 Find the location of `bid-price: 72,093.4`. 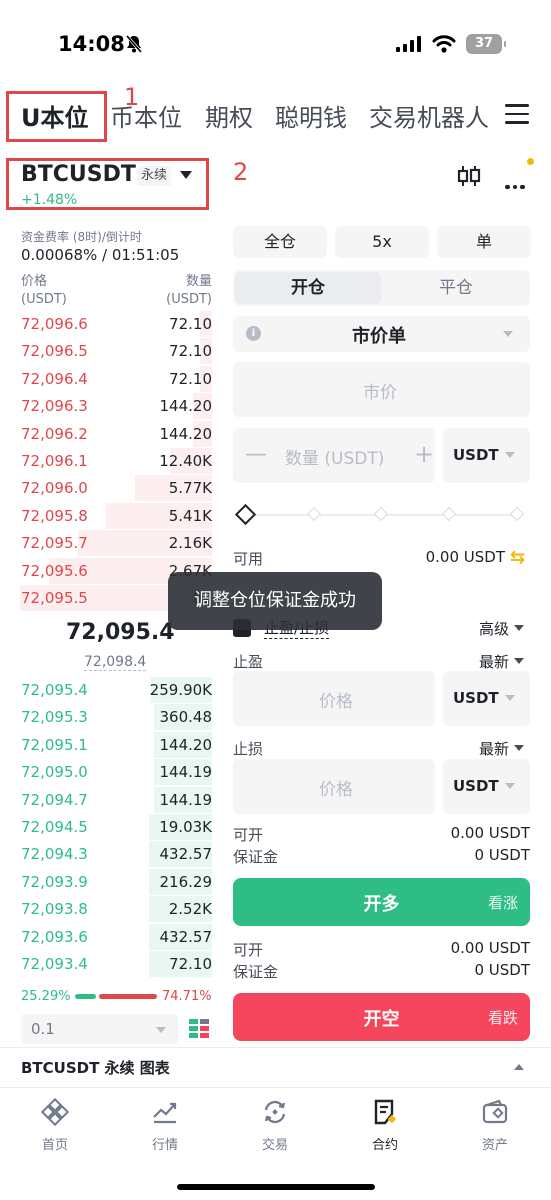

bid-price: 72,093.4 is located at coordinates (54, 964).